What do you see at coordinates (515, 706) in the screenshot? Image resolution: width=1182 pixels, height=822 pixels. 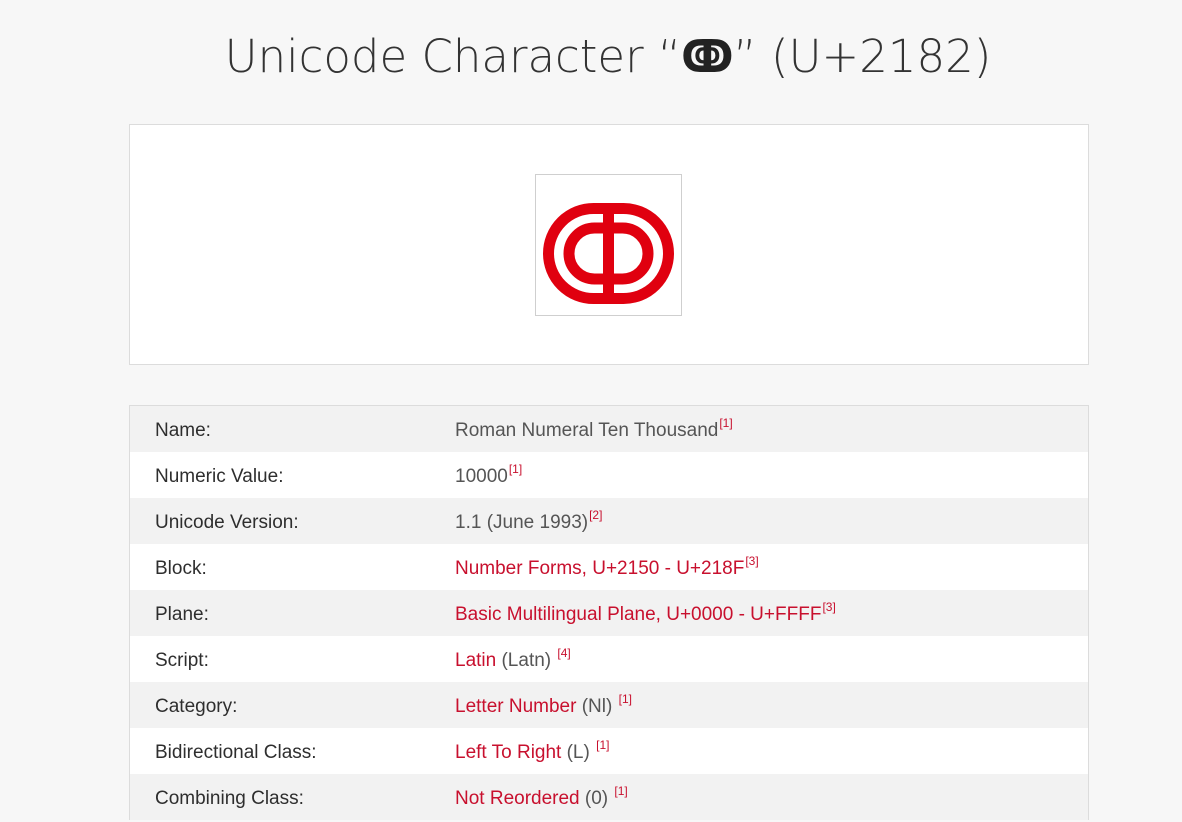 I see `property-value-link: Letter Number` at bounding box center [515, 706].